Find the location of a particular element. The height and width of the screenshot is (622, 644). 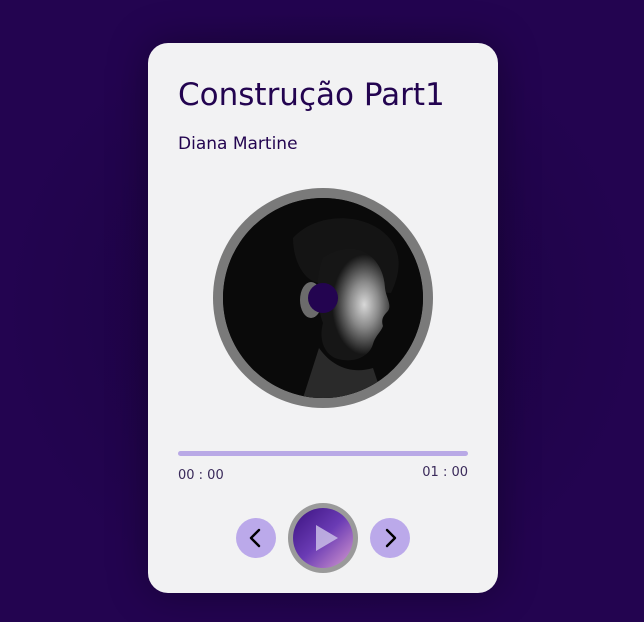

play-icon is located at coordinates (327, 538).